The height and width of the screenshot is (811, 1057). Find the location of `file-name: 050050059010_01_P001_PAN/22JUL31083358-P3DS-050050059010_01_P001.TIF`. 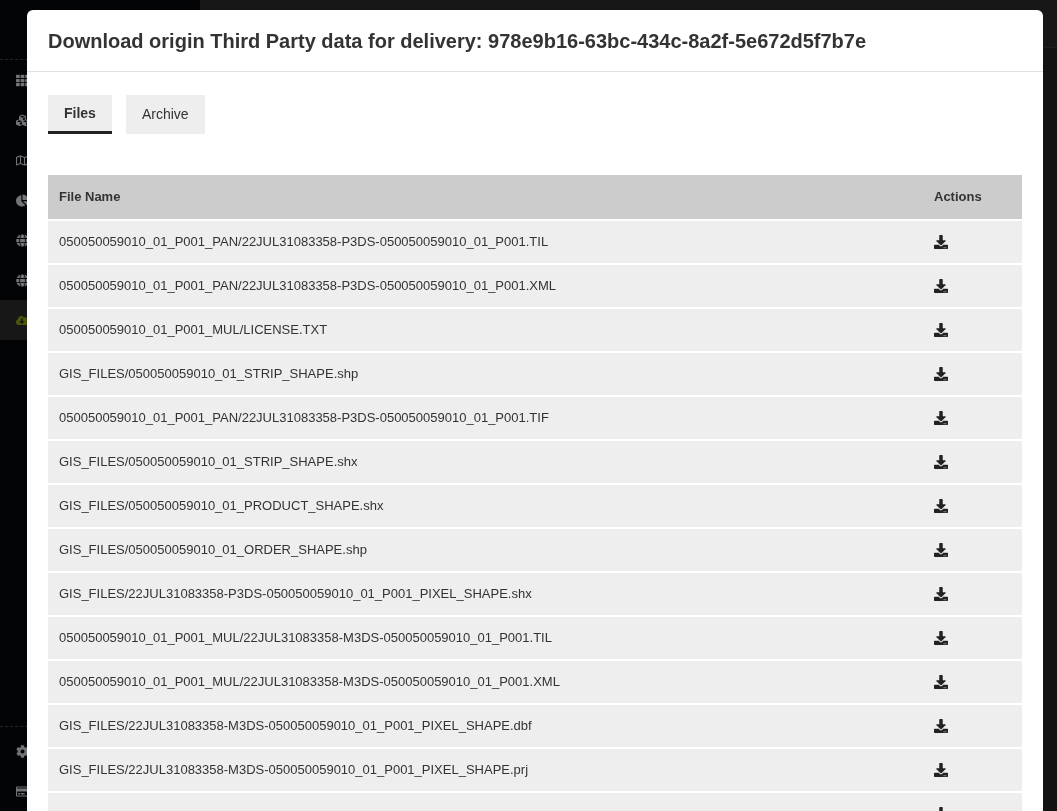

file-name: 050050059010_01_P001_PAN/22JUL31083358-P3DS-050050059010_01_P001.TIF is located at coordinates (304, 418).